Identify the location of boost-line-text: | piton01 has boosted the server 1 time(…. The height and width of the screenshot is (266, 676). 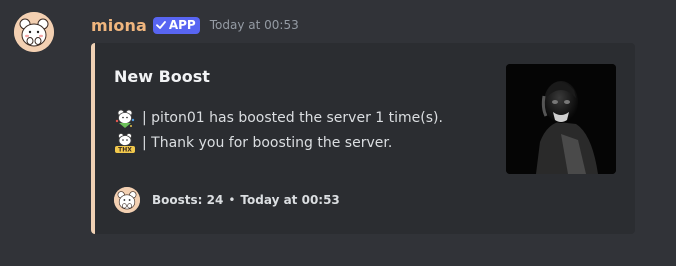
(292, 118).